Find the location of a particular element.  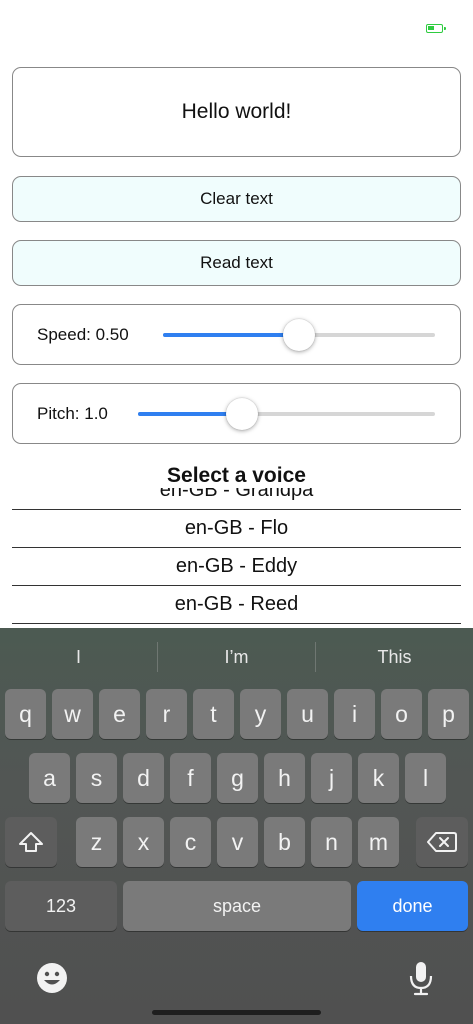

key-w: w is located at coordinates (72, 714).